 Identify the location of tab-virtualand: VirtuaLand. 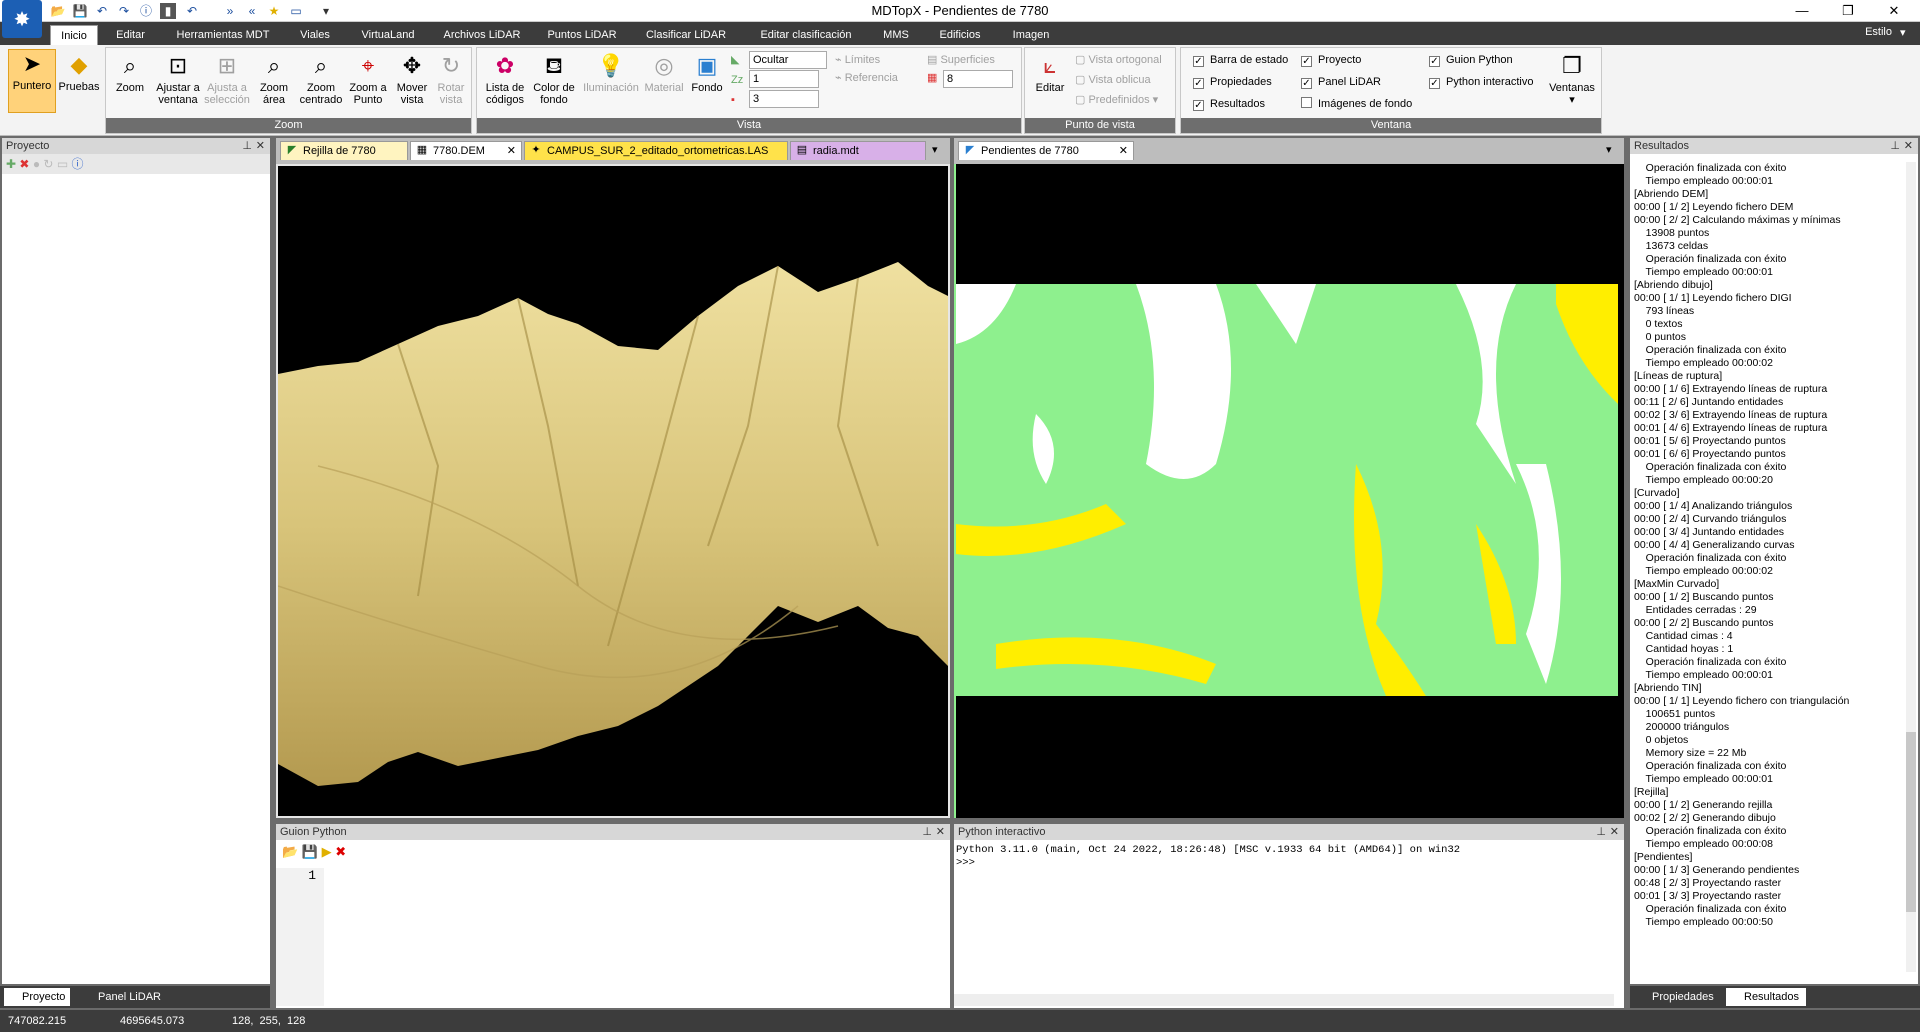
(388, 35).